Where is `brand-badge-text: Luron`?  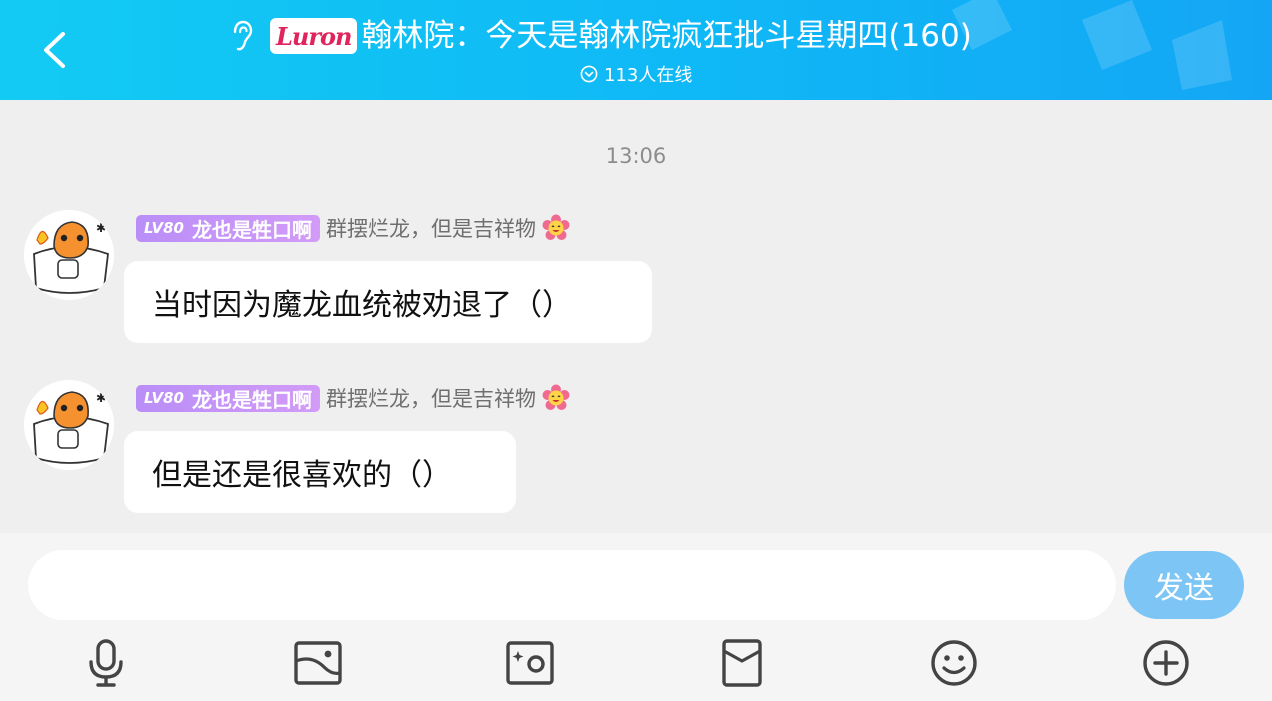 brand-badge-text: Luron is located at coordinates (314, 36).